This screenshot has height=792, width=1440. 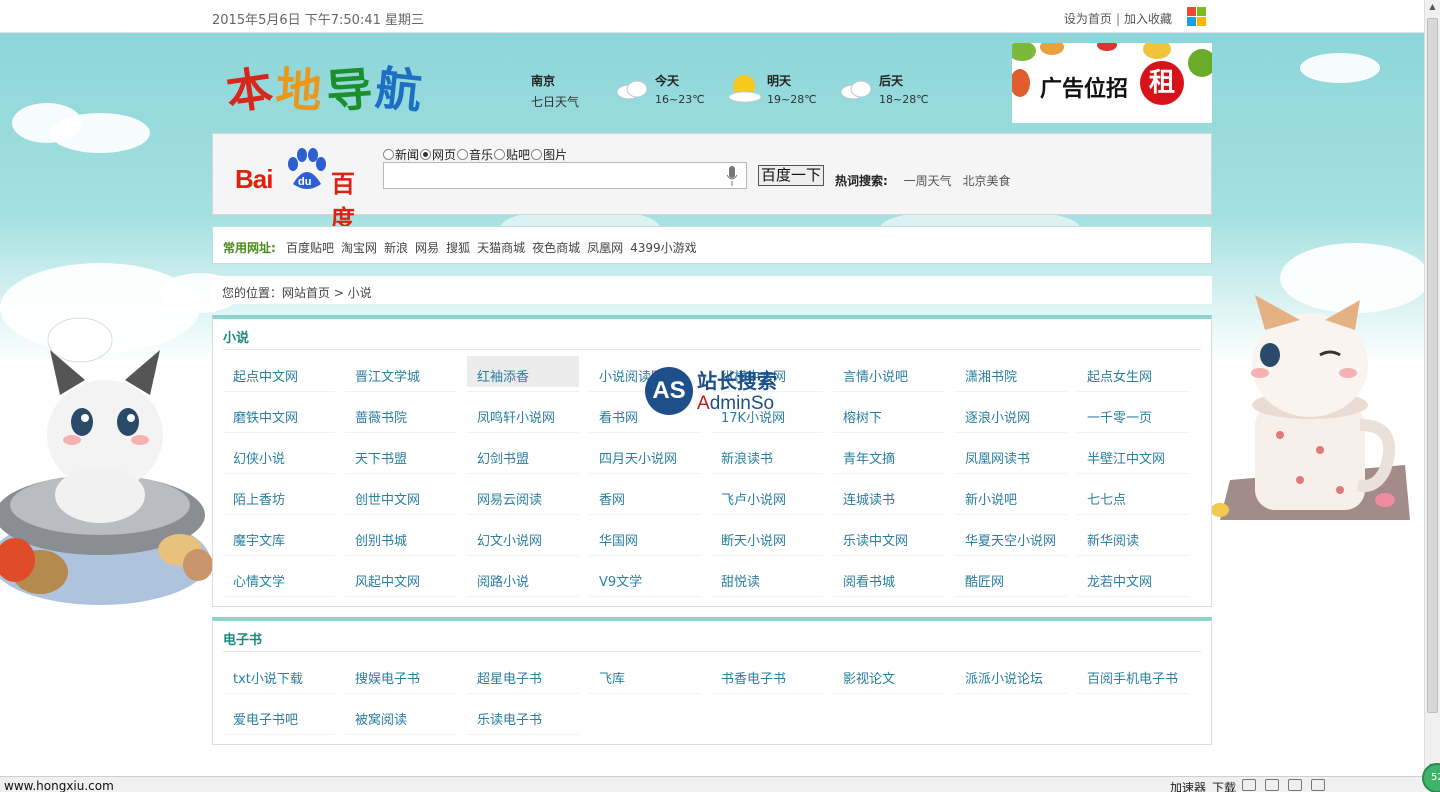 I want to click on site-link: 搜娱电子书, so click(x=387, y=677).